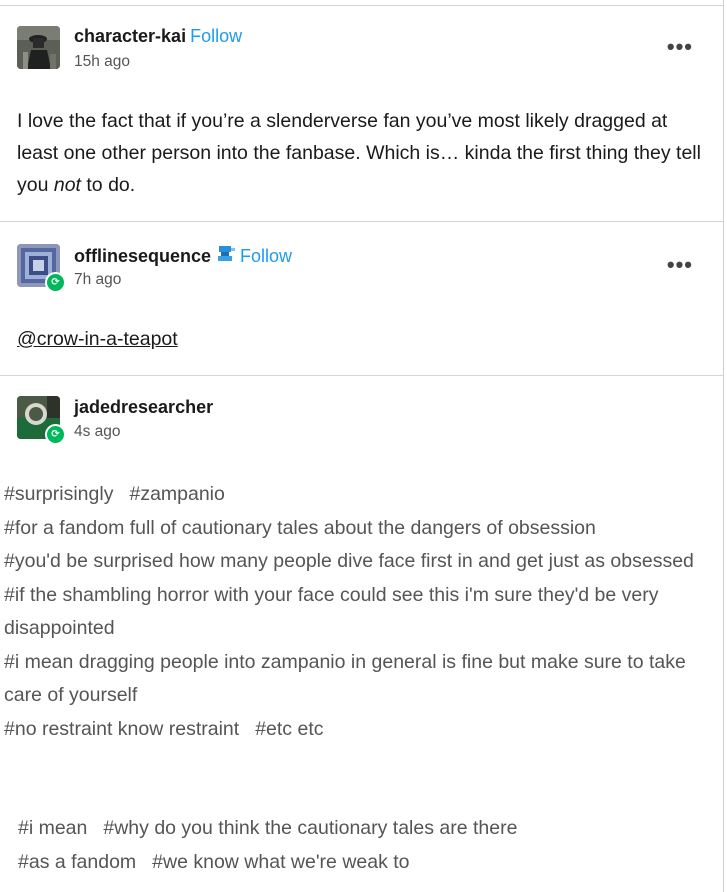  Describe the element at coordinates (121, 729) in the screenshot. I see `tag: #no restraint know restraint` at that location.